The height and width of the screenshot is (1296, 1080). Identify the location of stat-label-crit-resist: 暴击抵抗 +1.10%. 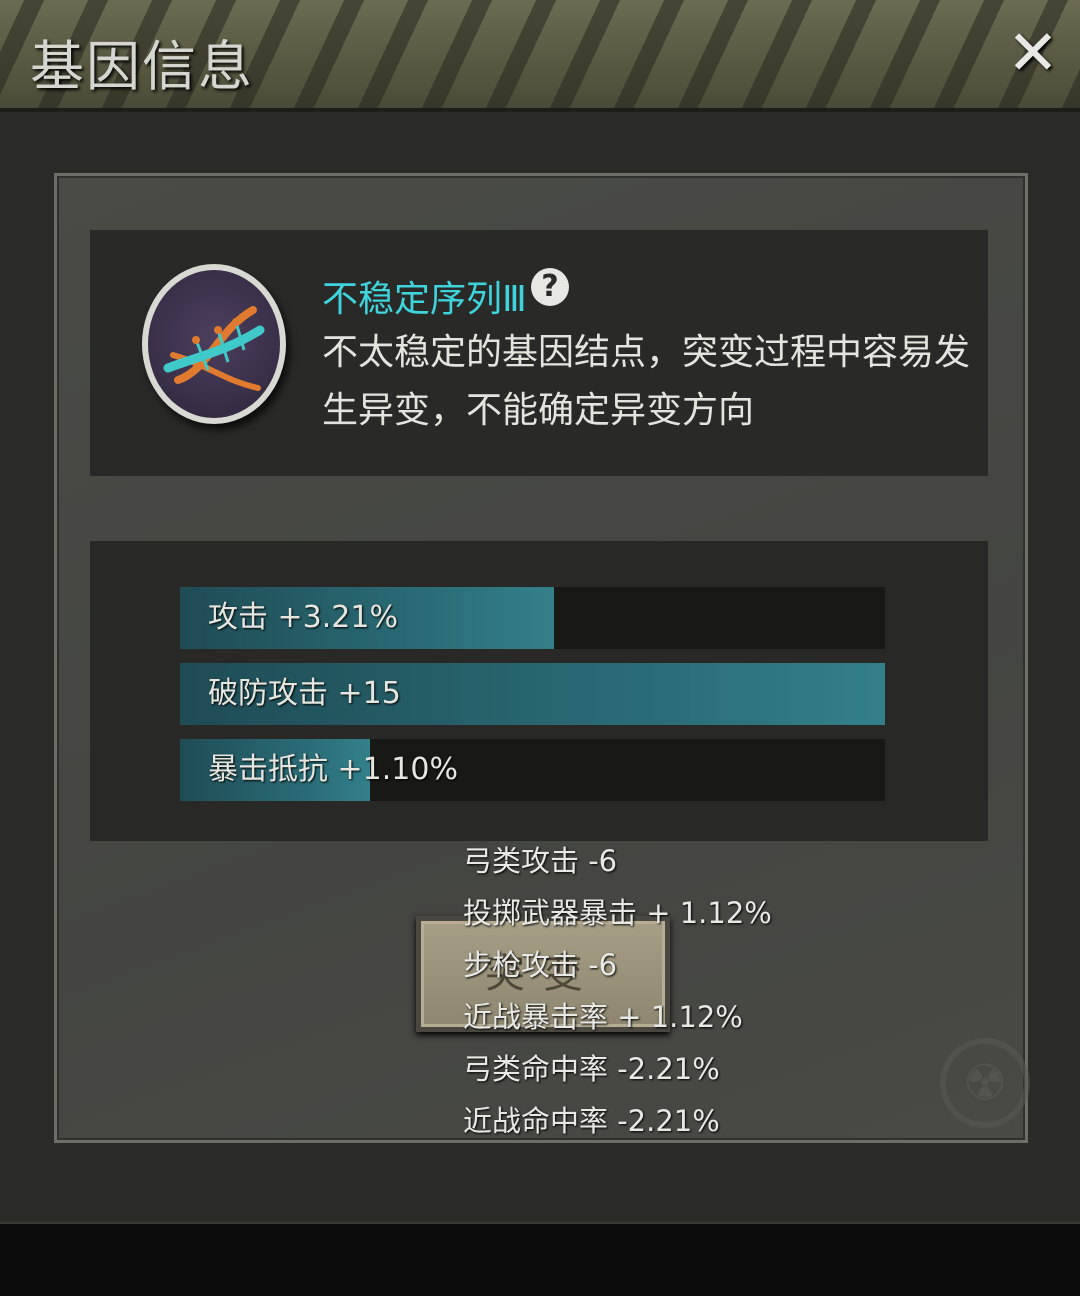
(333, 769).